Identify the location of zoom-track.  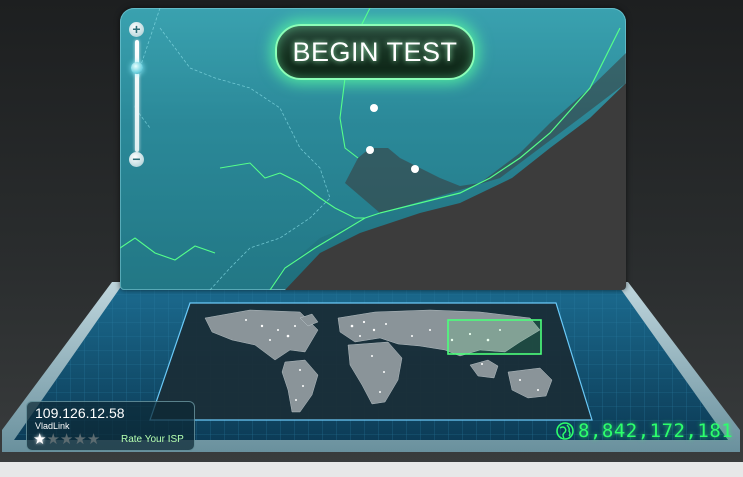
(137, 96).